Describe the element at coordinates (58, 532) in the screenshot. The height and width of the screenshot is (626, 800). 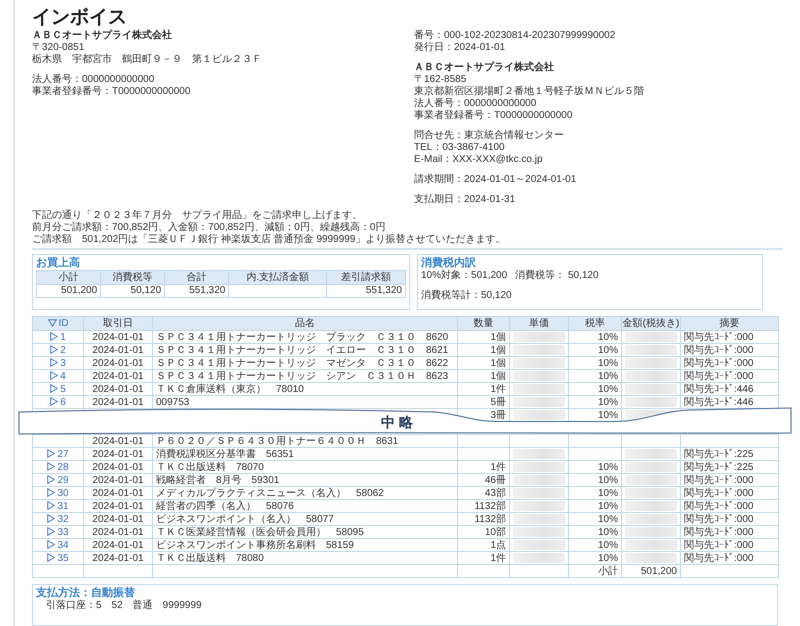
I see `row-expand-link: 33` at that location.